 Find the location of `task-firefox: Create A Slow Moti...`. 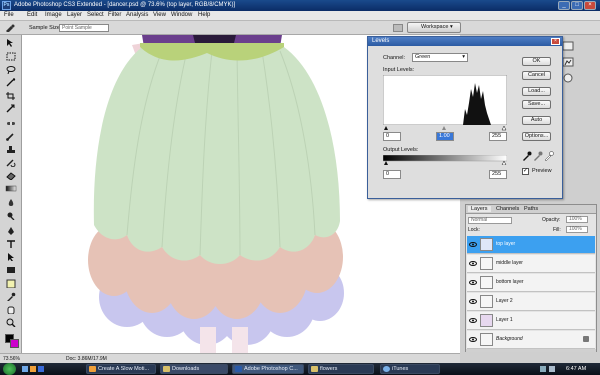

task-firefox: Create A Slow Moti... is located at coordinates (121, 369).